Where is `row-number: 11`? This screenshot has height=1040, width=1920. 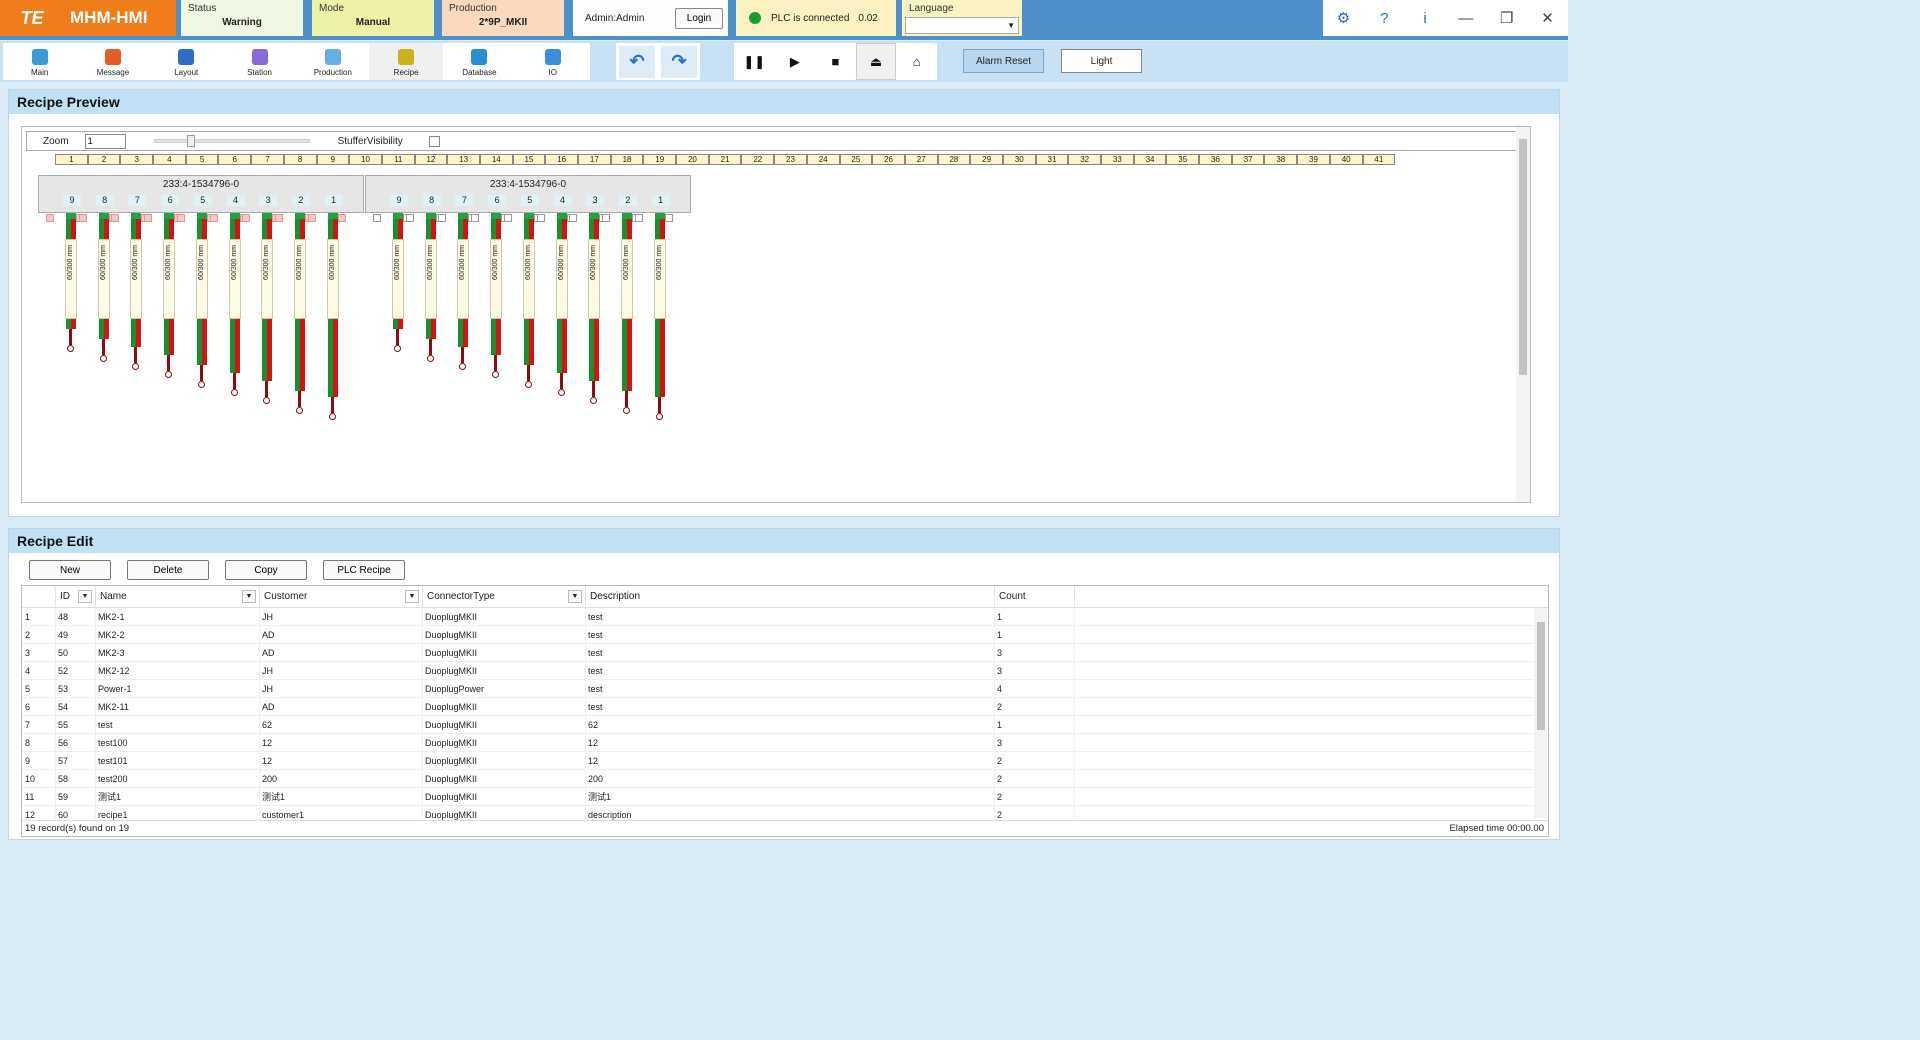 row-number: 11 is located at coordinates (39, 797).